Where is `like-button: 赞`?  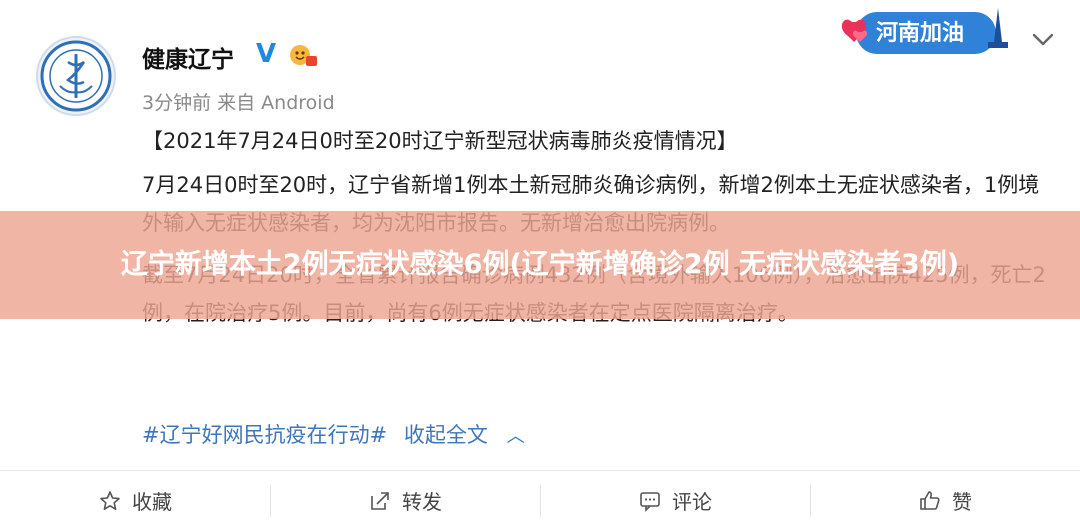
like-button: 赞 is located at coordinates (945, 500).